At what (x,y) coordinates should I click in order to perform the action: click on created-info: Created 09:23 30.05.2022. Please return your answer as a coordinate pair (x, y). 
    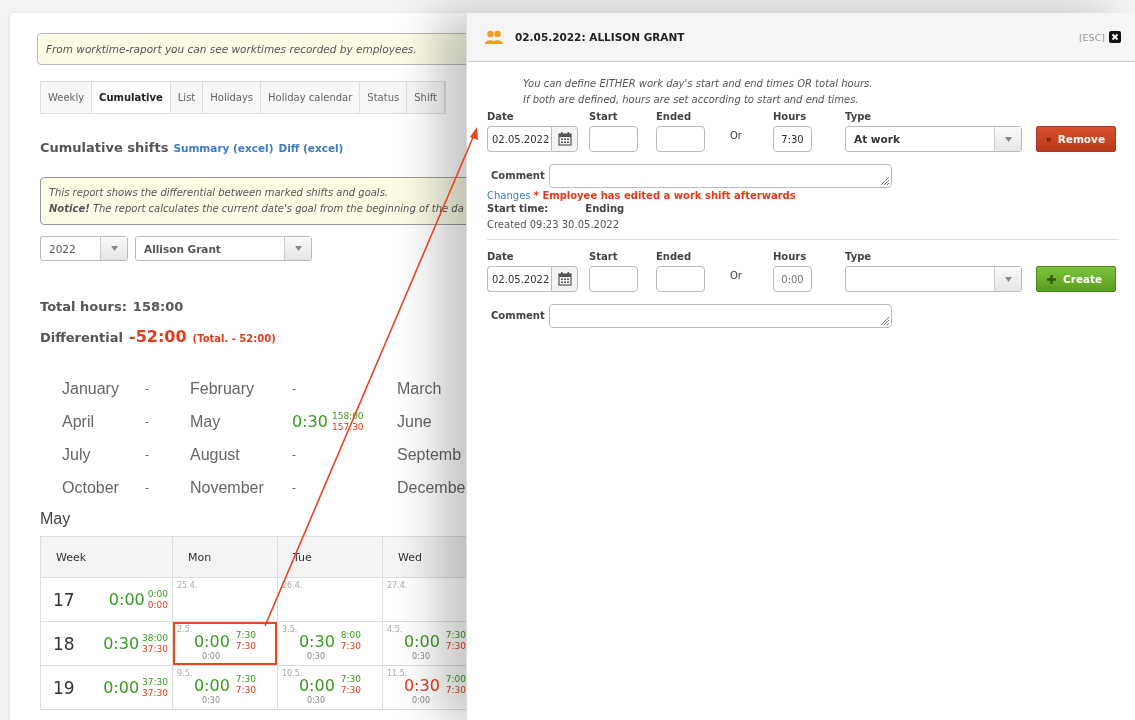
    Looking at the image, I should click on (553, 225).